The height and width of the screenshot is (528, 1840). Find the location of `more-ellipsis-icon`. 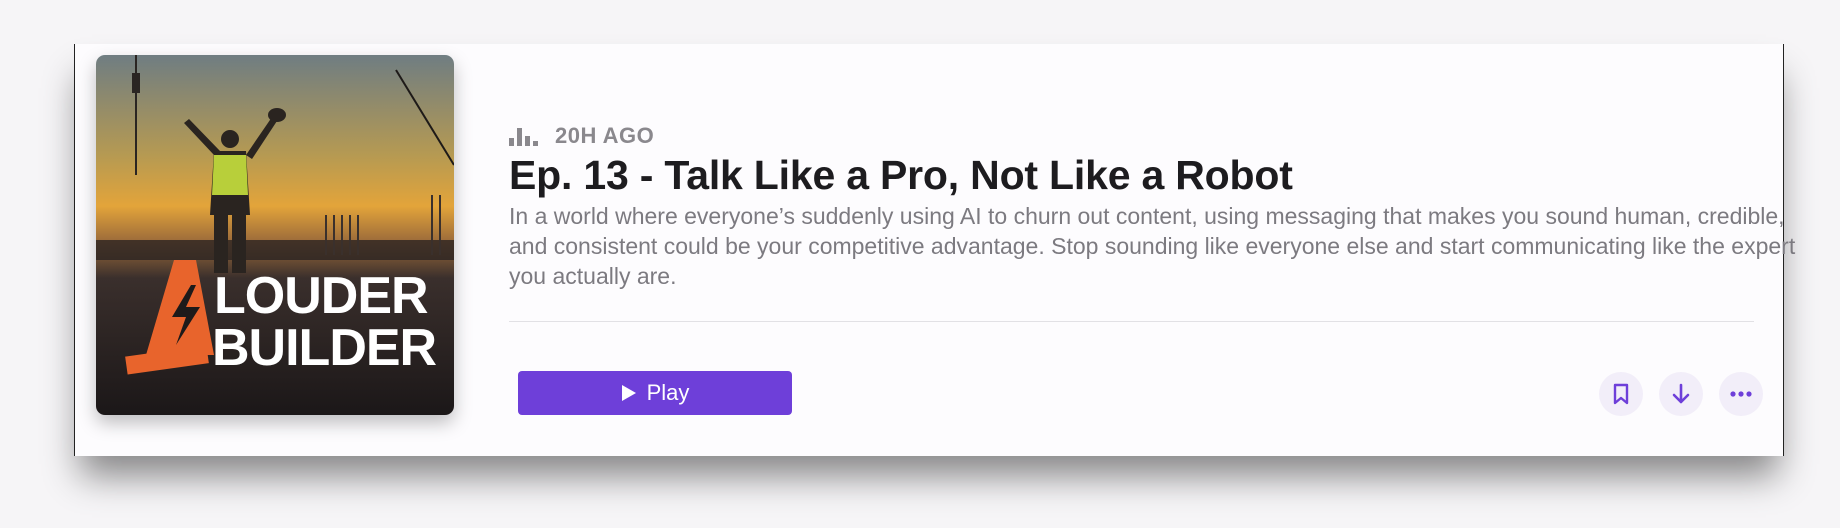

more-ellipsis-icon is located at coordinates (1741, 394).